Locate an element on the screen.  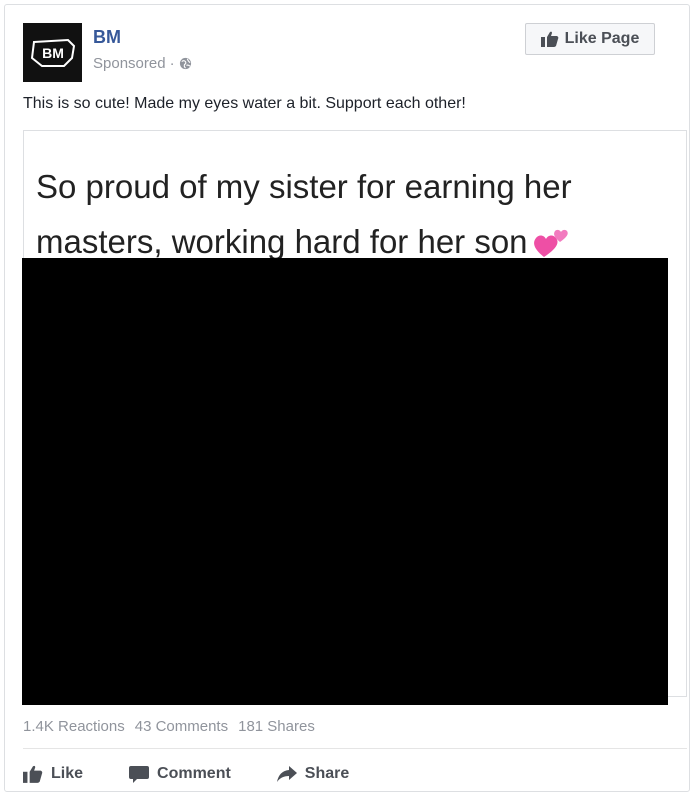
share-button: Share is located at coordinates (313, 774).